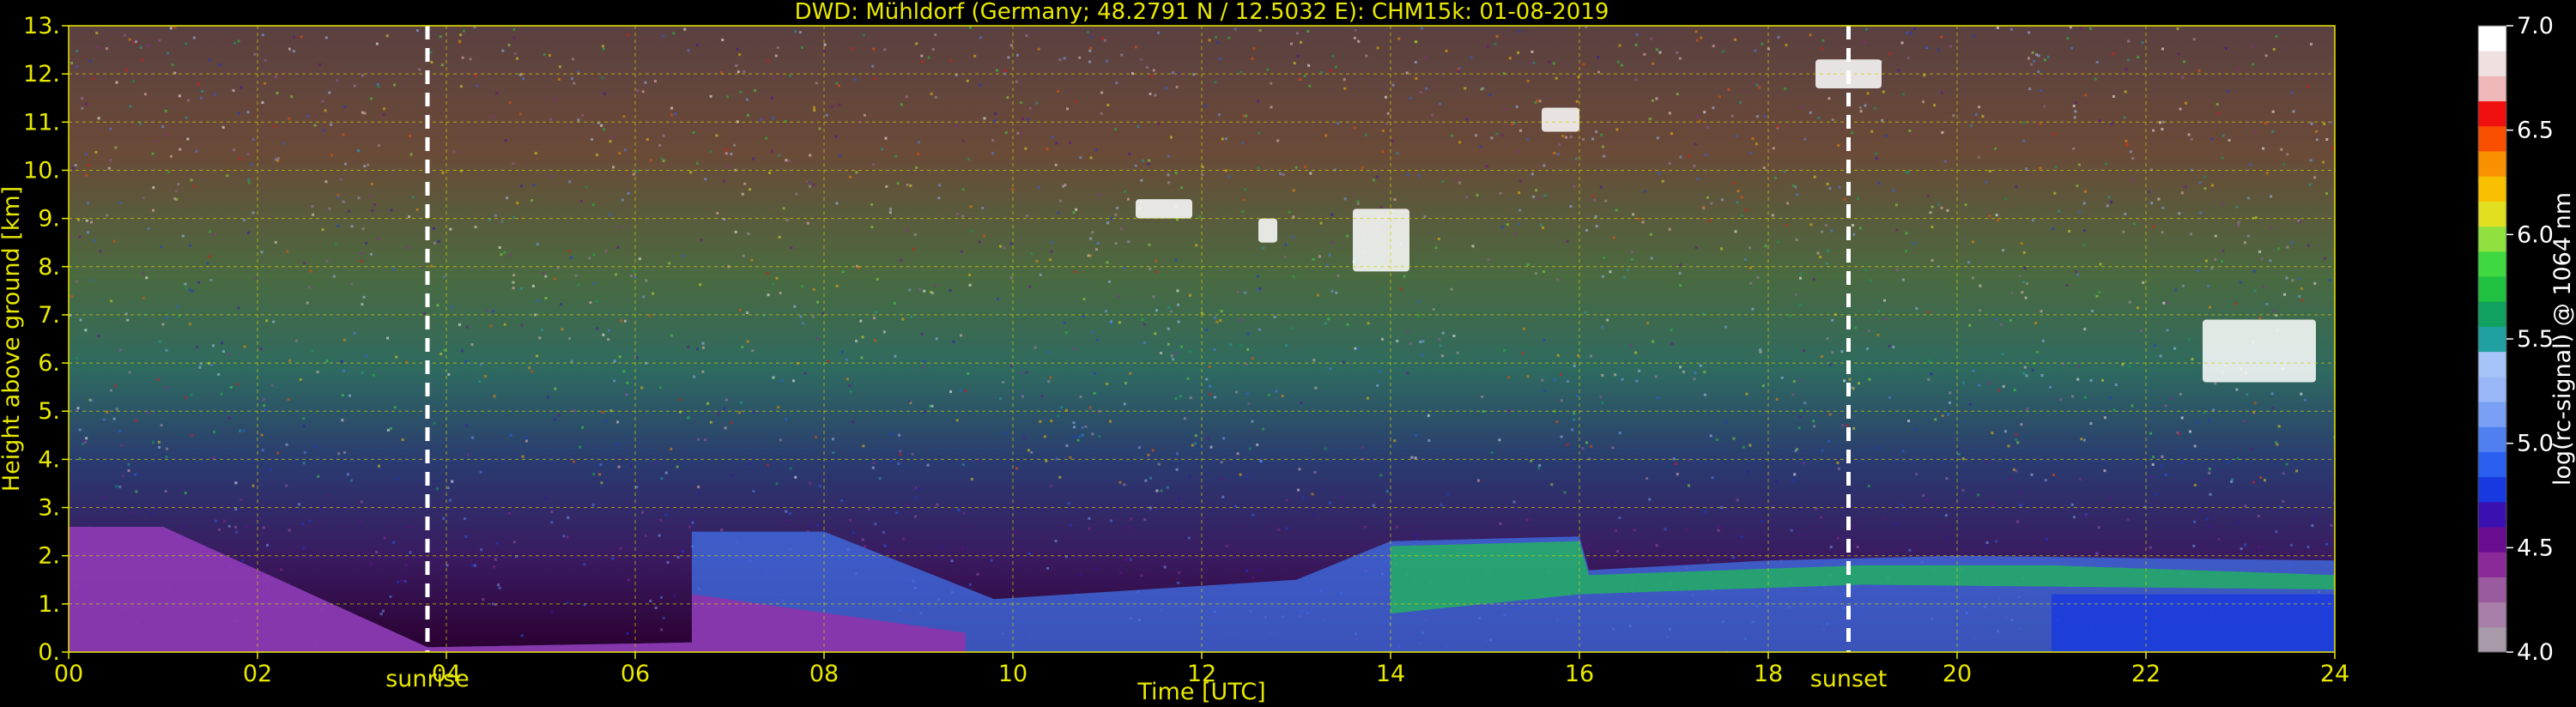 This screenshot has width=2576, height=707. I want to click on y-tick-label: 5., so click(49, 411).